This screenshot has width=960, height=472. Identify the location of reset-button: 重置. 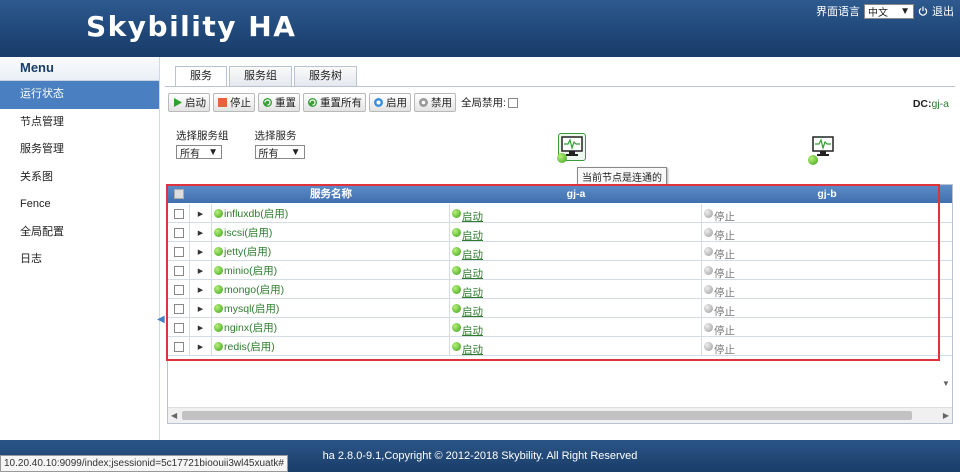
(279, 102).